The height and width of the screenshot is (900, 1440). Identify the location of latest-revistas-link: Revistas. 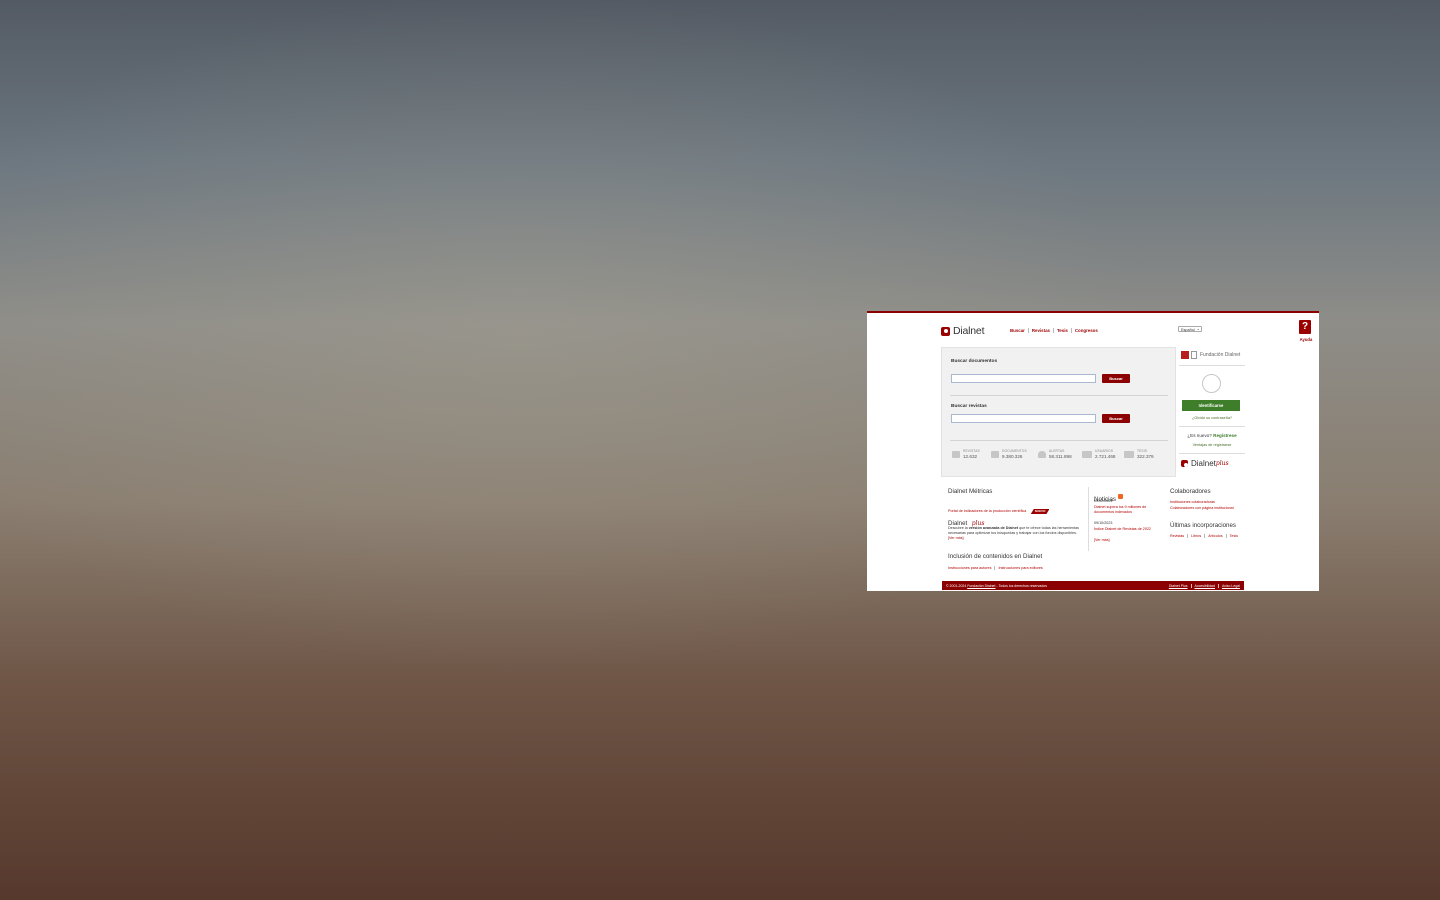
(1179, 536).